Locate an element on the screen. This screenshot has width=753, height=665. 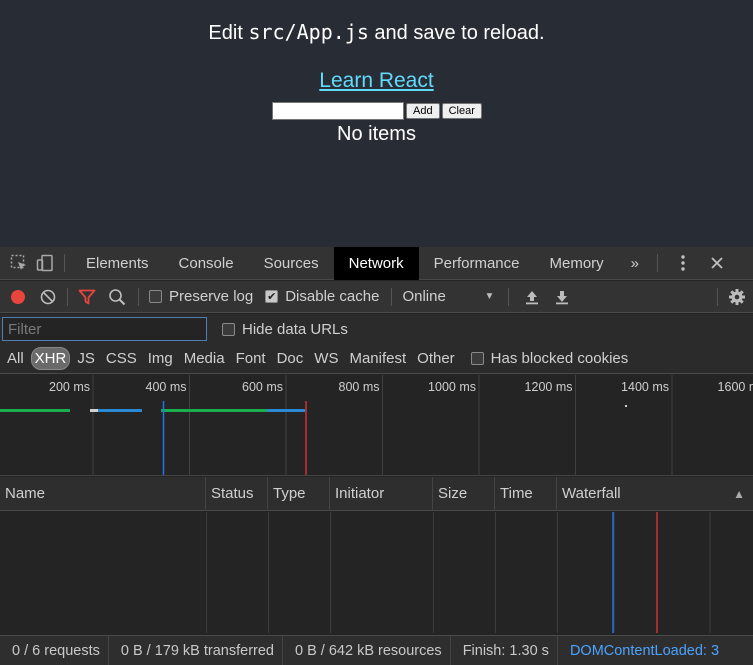
type-filter-all: All is located at coordinates (15, 358).